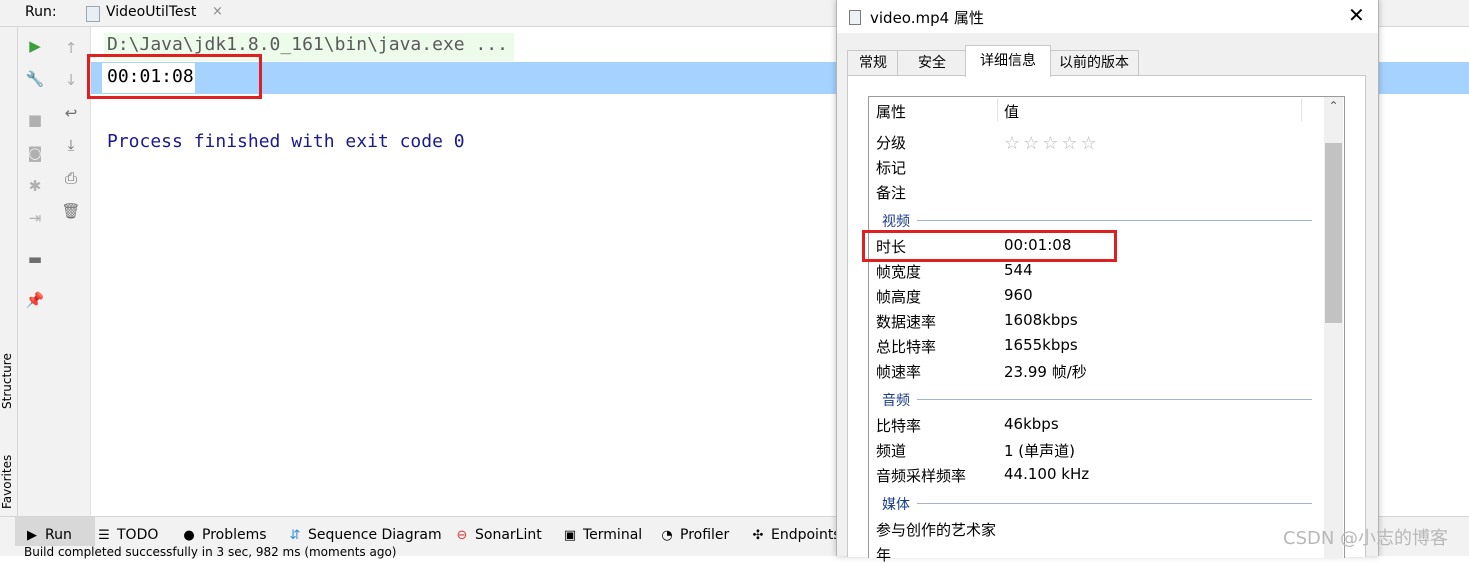 This screenshot has height=565, width=1469. I want to click on bottom-tab-label: Endpoints, so click(806, 535).